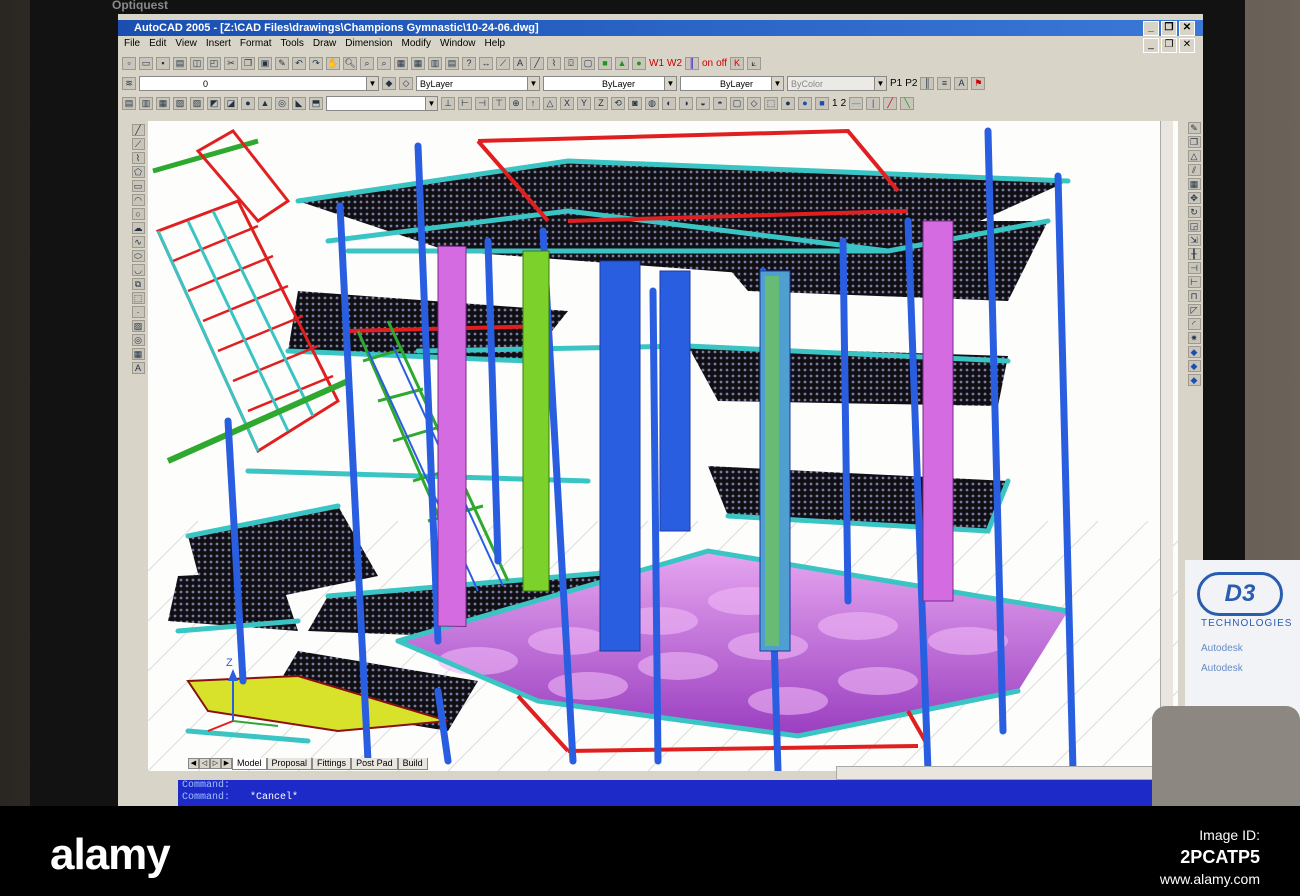 Image resolution: width=1300 pixels, height=896 pixels. Describe the element at coordinates (249, 764) in the screenshot. I see `tab-model: Model` at that location.